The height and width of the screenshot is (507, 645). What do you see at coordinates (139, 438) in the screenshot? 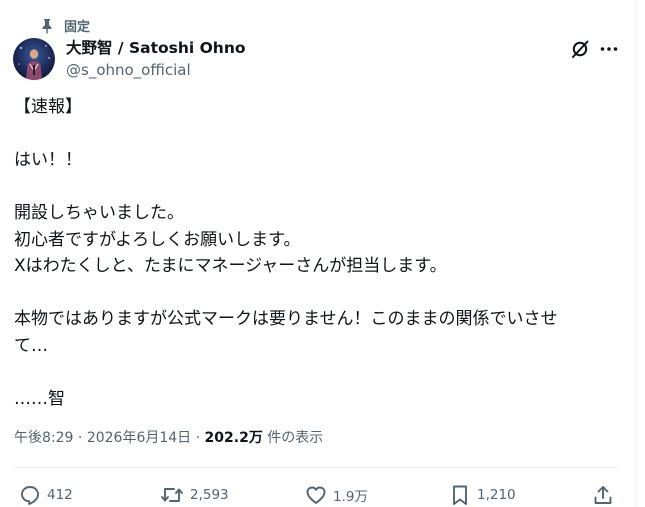
I see `tweet-date: 2026年6月14日` at bounding box center [139, 438].